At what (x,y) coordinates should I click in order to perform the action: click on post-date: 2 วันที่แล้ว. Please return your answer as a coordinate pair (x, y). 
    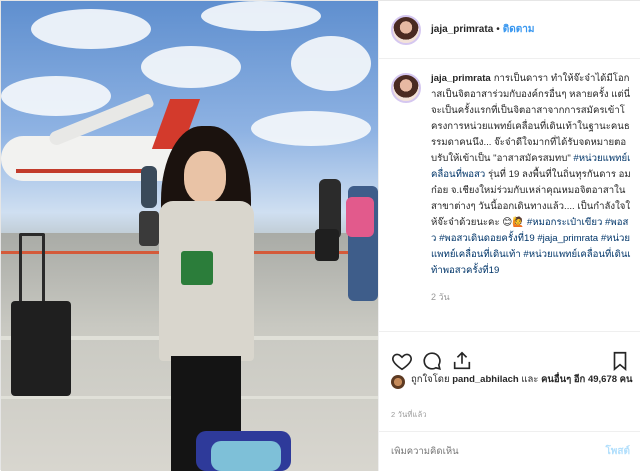
    Looking at the image, I should click on (409, 415).